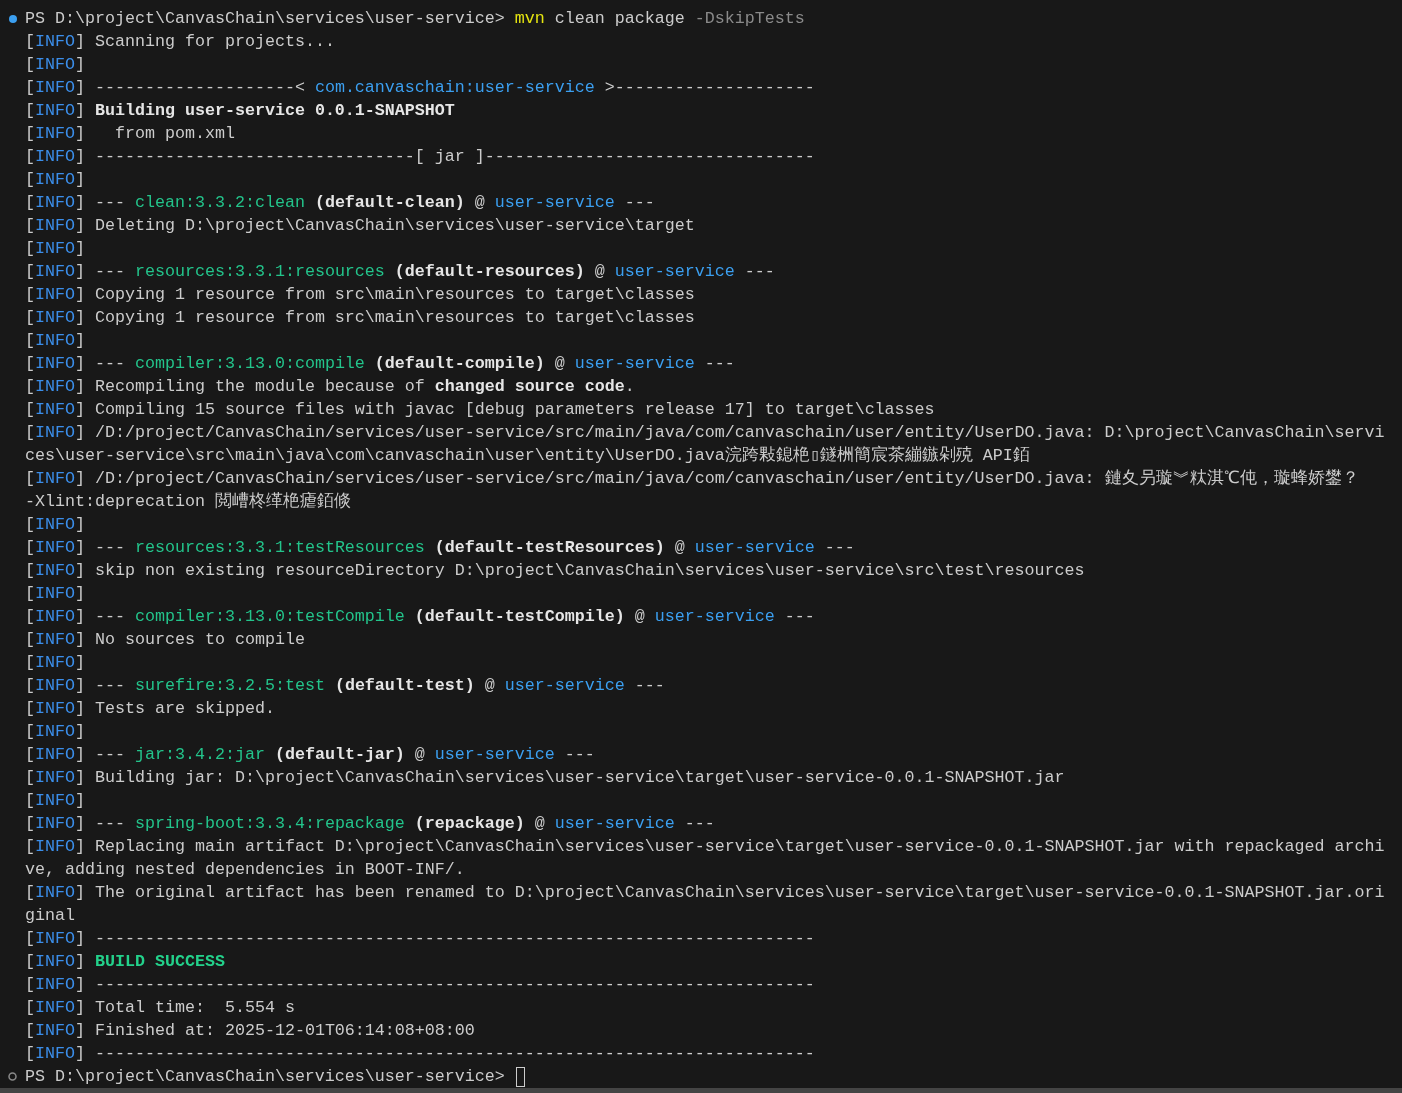 The height and width of the screenshot is (1093, 1402). What do you see at coordinates (555, 571) in the screenshot?
I see `log-line: [INFO] skip non existing resourceDirectory D:\project\CanvasChain\services\user-service\src\test\resources` at bounding box center [555, 571].